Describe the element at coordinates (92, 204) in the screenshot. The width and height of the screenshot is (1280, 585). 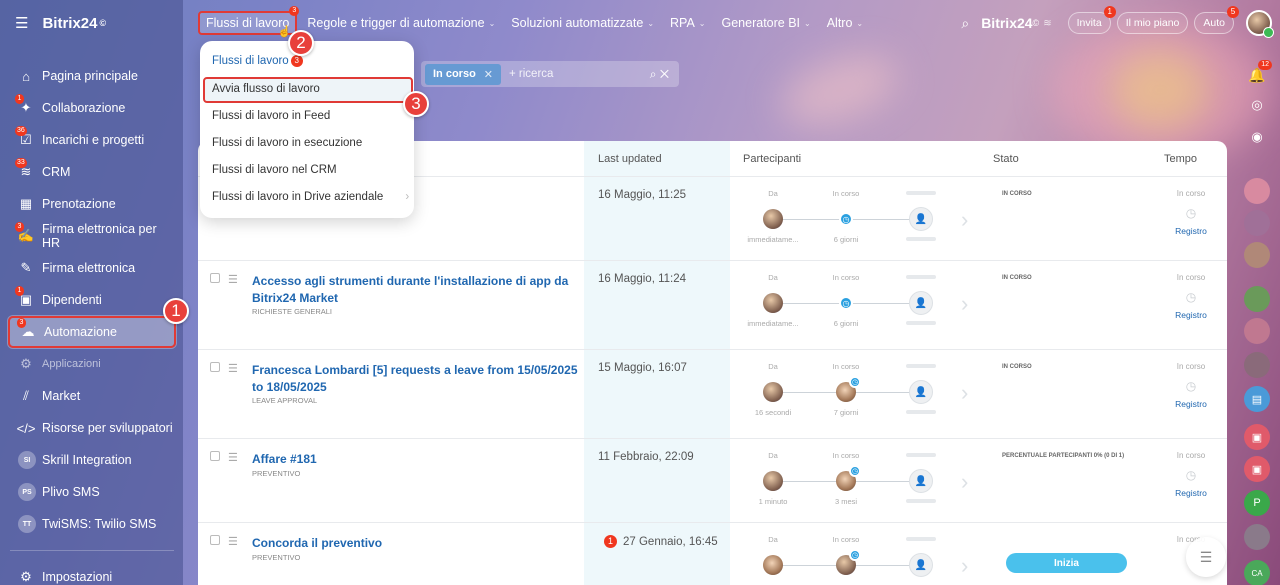
I see `sidebar-item-prenotazione: ▦ Prenotazione` at that location.